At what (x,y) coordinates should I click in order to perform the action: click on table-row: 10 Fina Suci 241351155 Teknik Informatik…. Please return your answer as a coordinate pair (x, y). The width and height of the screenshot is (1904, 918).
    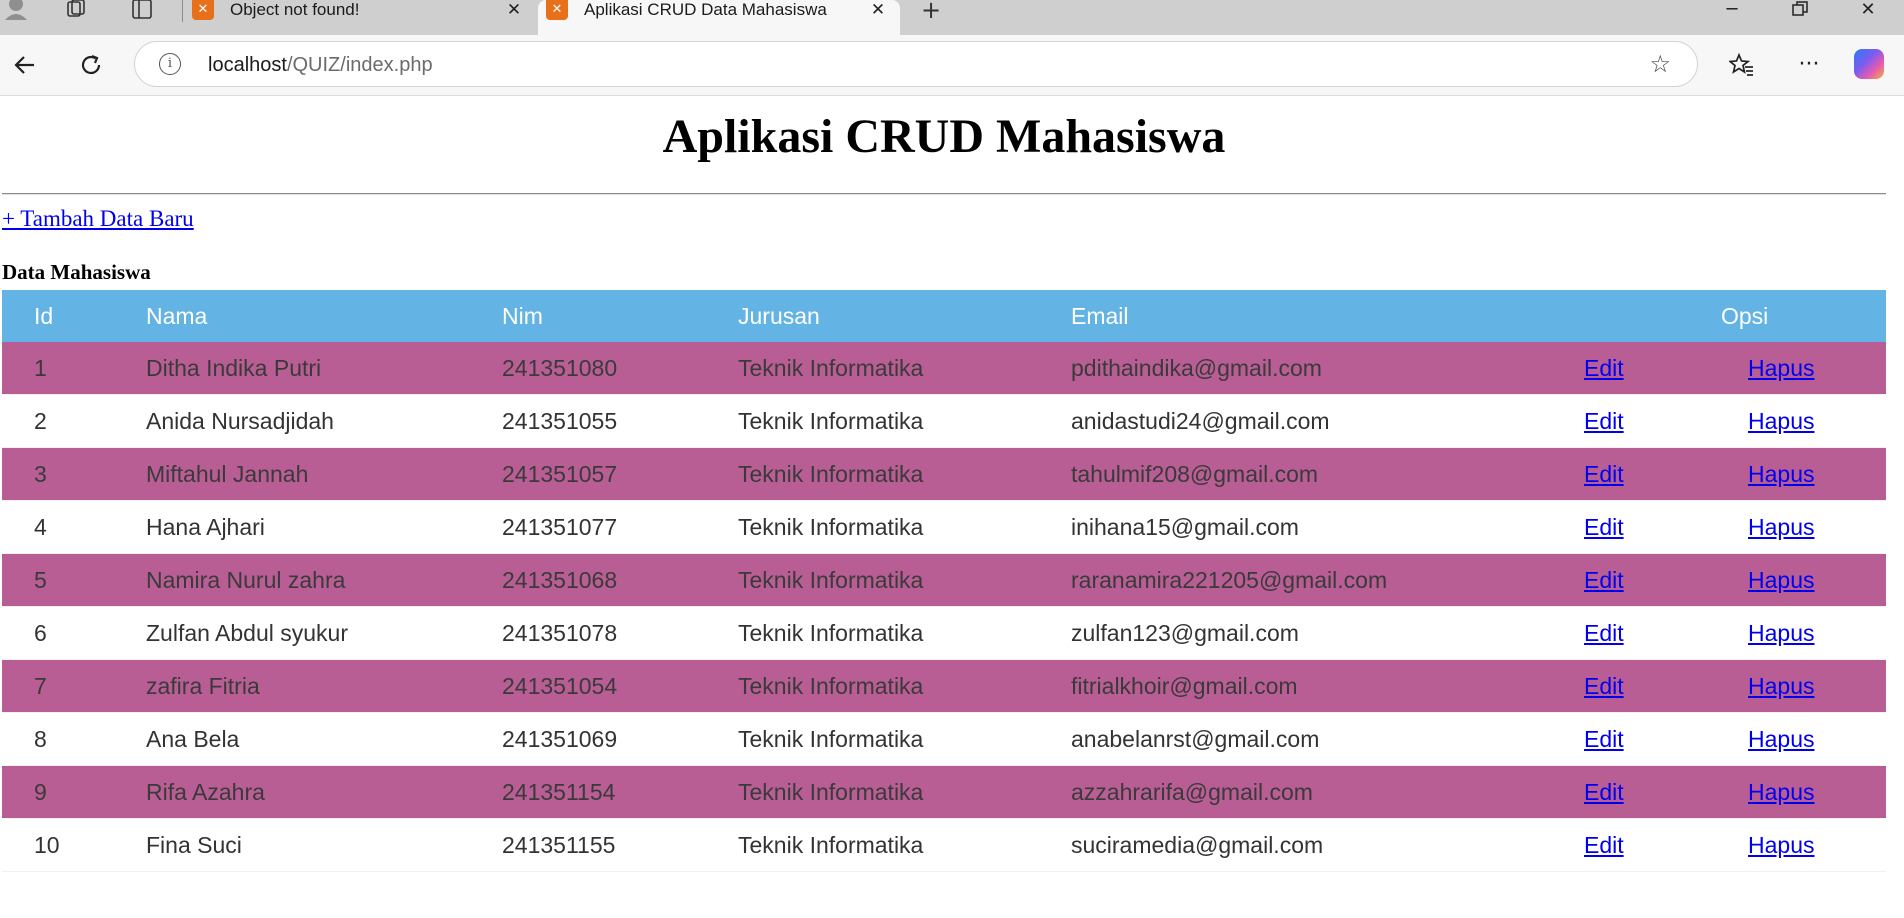
    Looking at the image, I should click on (944, 845).